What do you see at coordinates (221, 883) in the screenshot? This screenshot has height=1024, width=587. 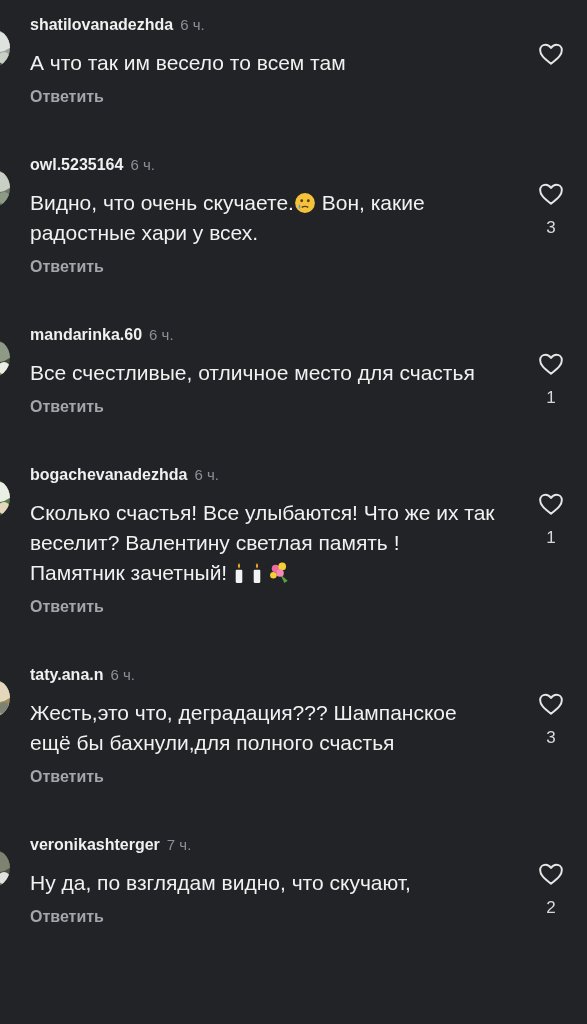 I see `comment-text: Ну да, по взглядам видно, что скучают,` at bounding box center [221, 883].